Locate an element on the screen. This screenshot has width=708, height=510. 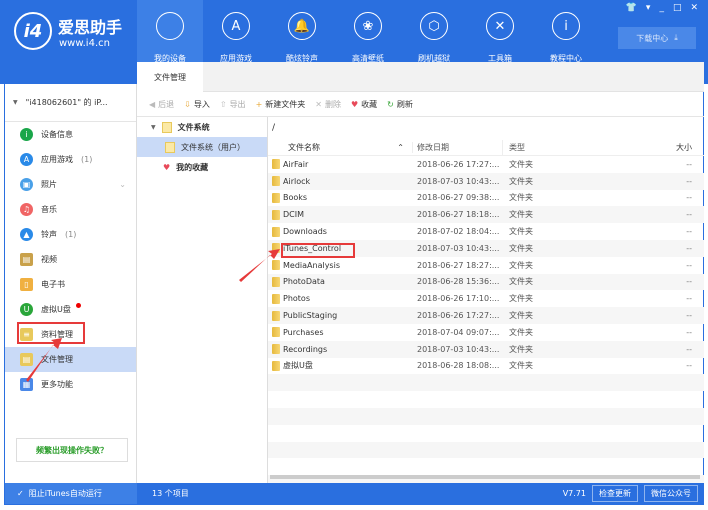
table-row: Photos 2018-06-26 17:10:... 文件夹 -- is located at coordinates (486, 298).